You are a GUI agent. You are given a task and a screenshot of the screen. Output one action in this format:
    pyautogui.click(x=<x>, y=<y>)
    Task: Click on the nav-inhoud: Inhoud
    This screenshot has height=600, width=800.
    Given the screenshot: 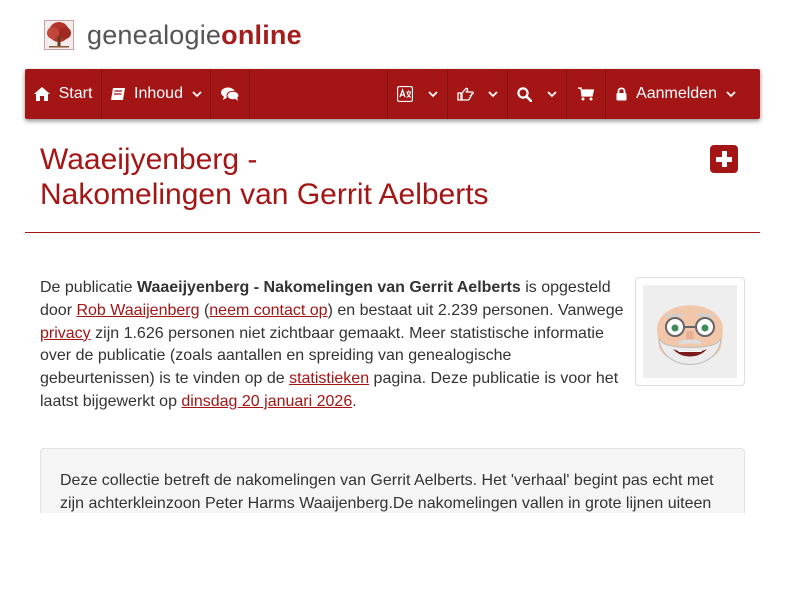 What is the action you would take?
    pyautogui.click(x=156, y=94)
    